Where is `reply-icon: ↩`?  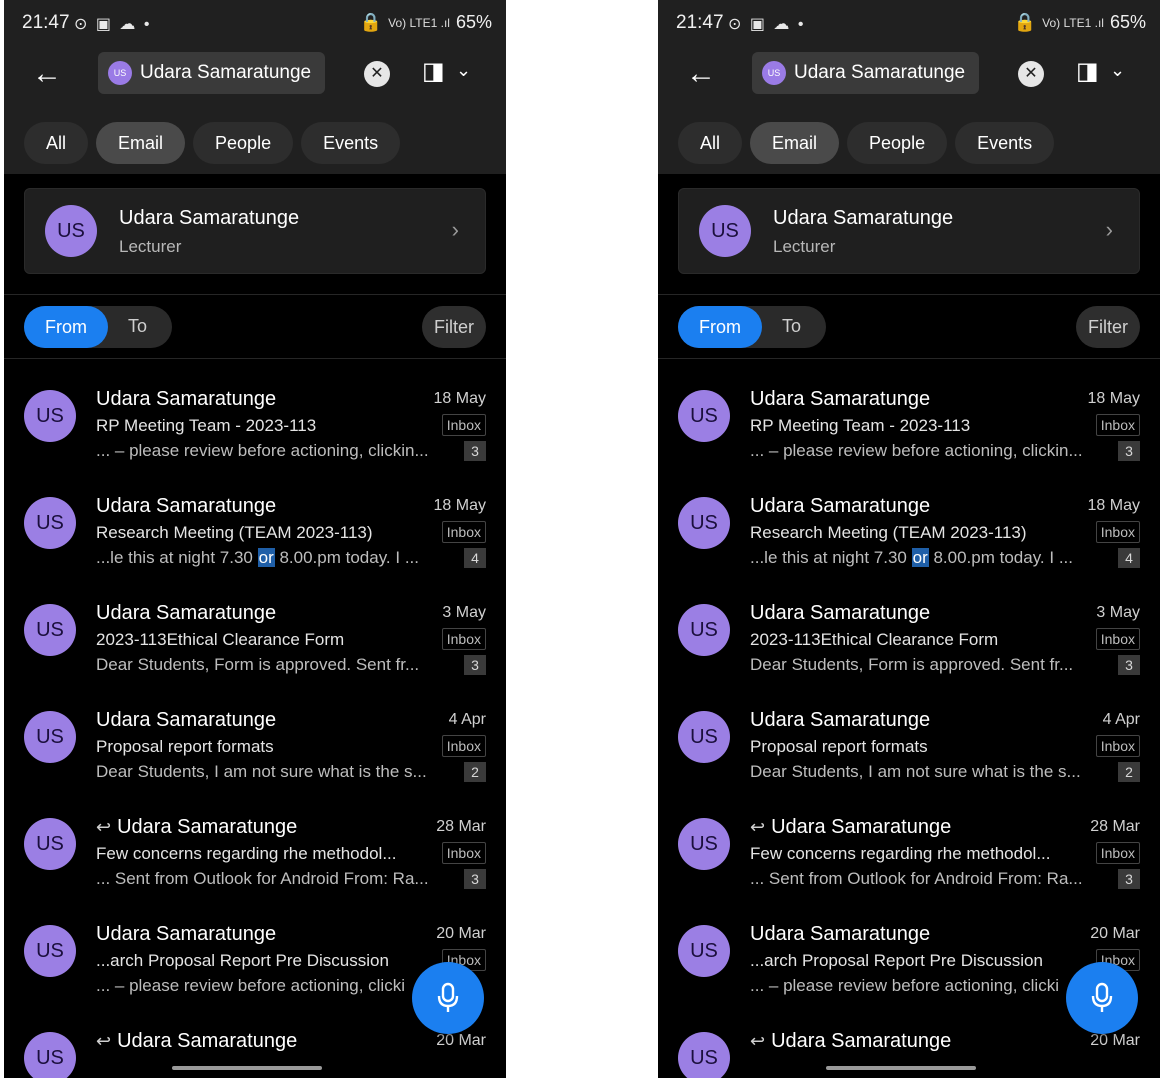 reply-icon: ↩ is located at coordinates (758, 827).